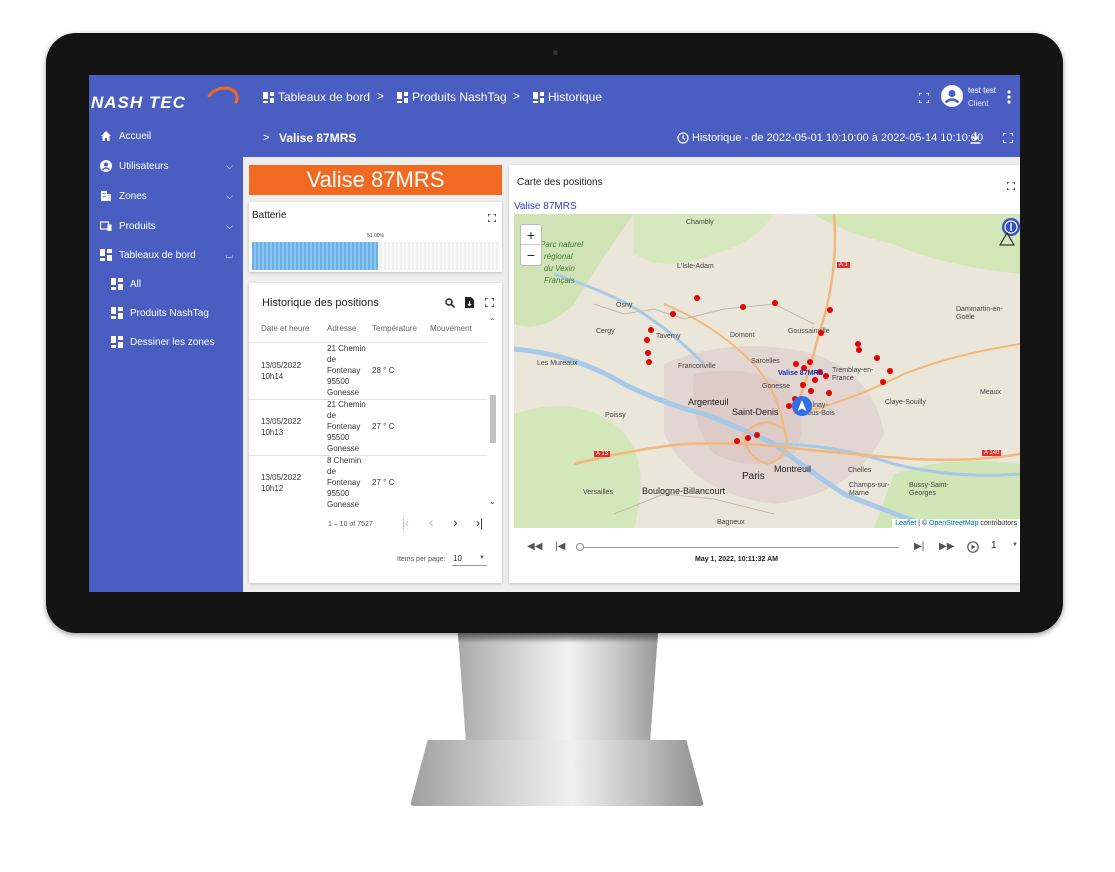 Image resolution: width=1115 pixels, height=872 pixels. I want to click on navigation-marker-icon, so click(802, 406).